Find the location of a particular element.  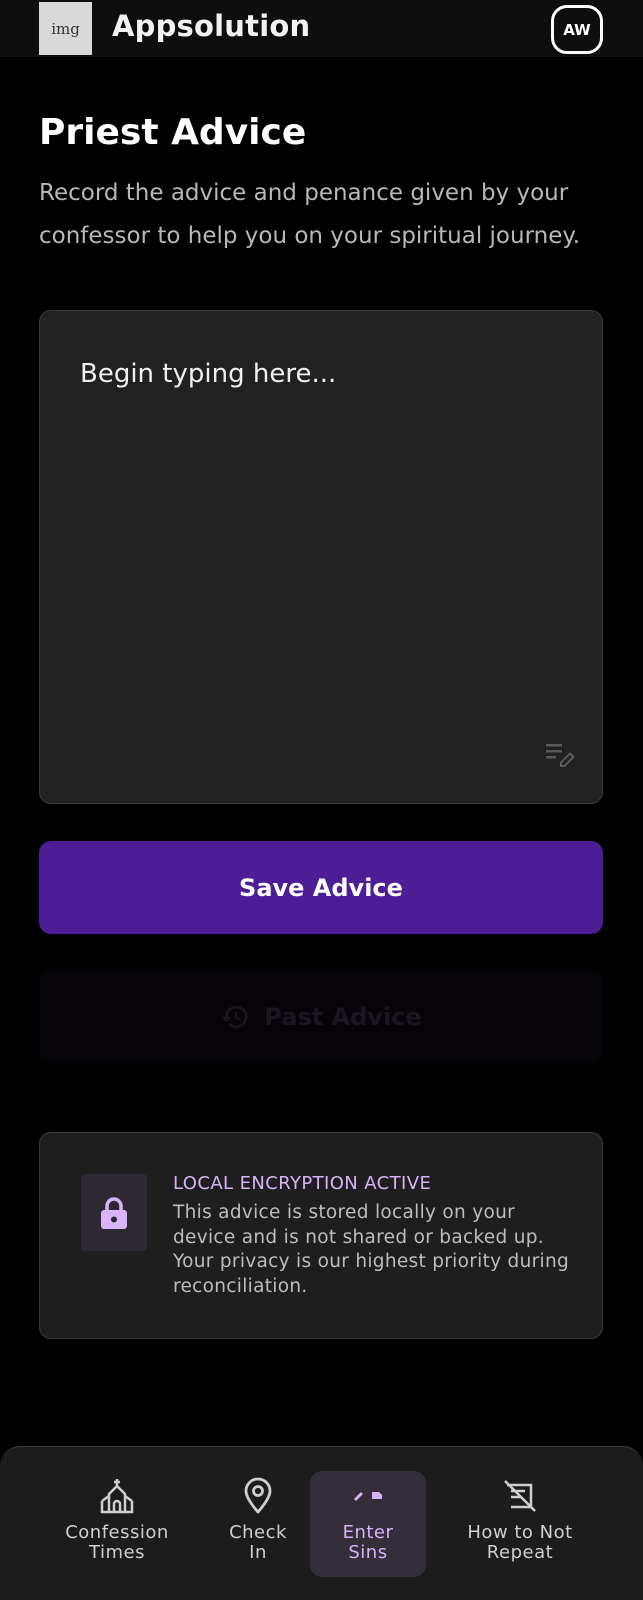

lock-icon-container is located at coordinates (114, 1212).